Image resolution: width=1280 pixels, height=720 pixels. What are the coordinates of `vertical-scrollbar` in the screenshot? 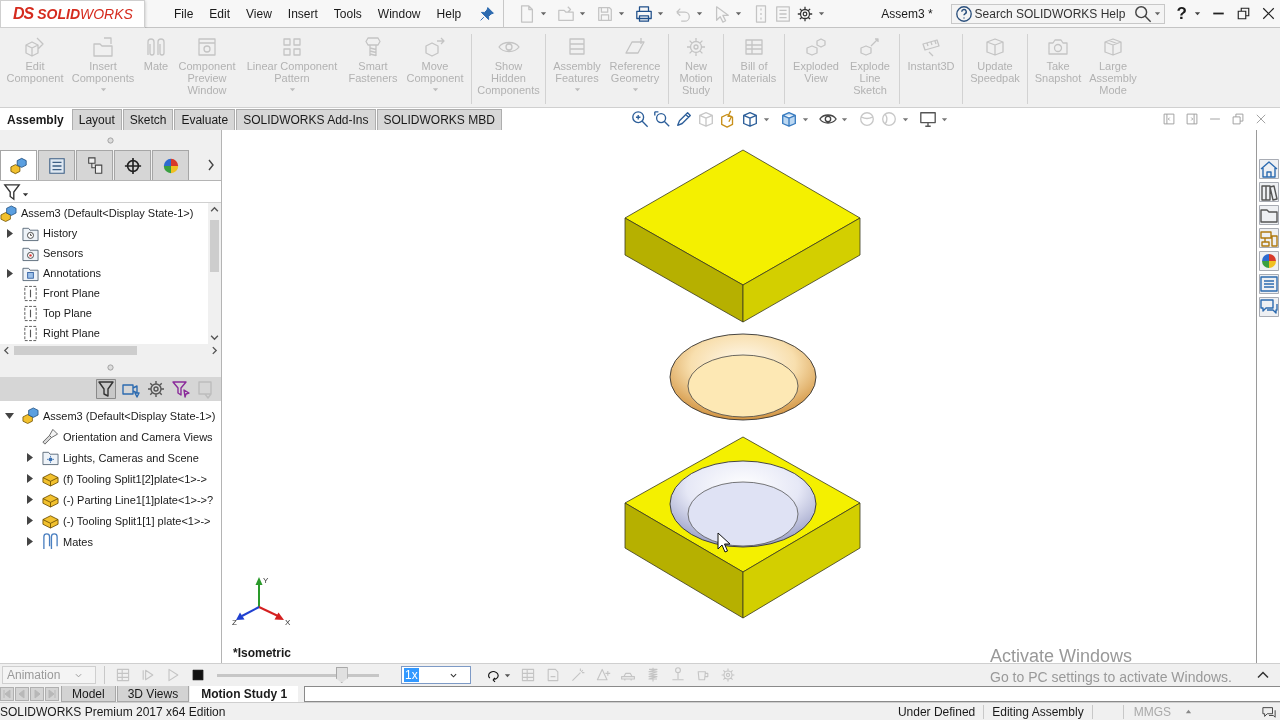 It's located at (214, 273).